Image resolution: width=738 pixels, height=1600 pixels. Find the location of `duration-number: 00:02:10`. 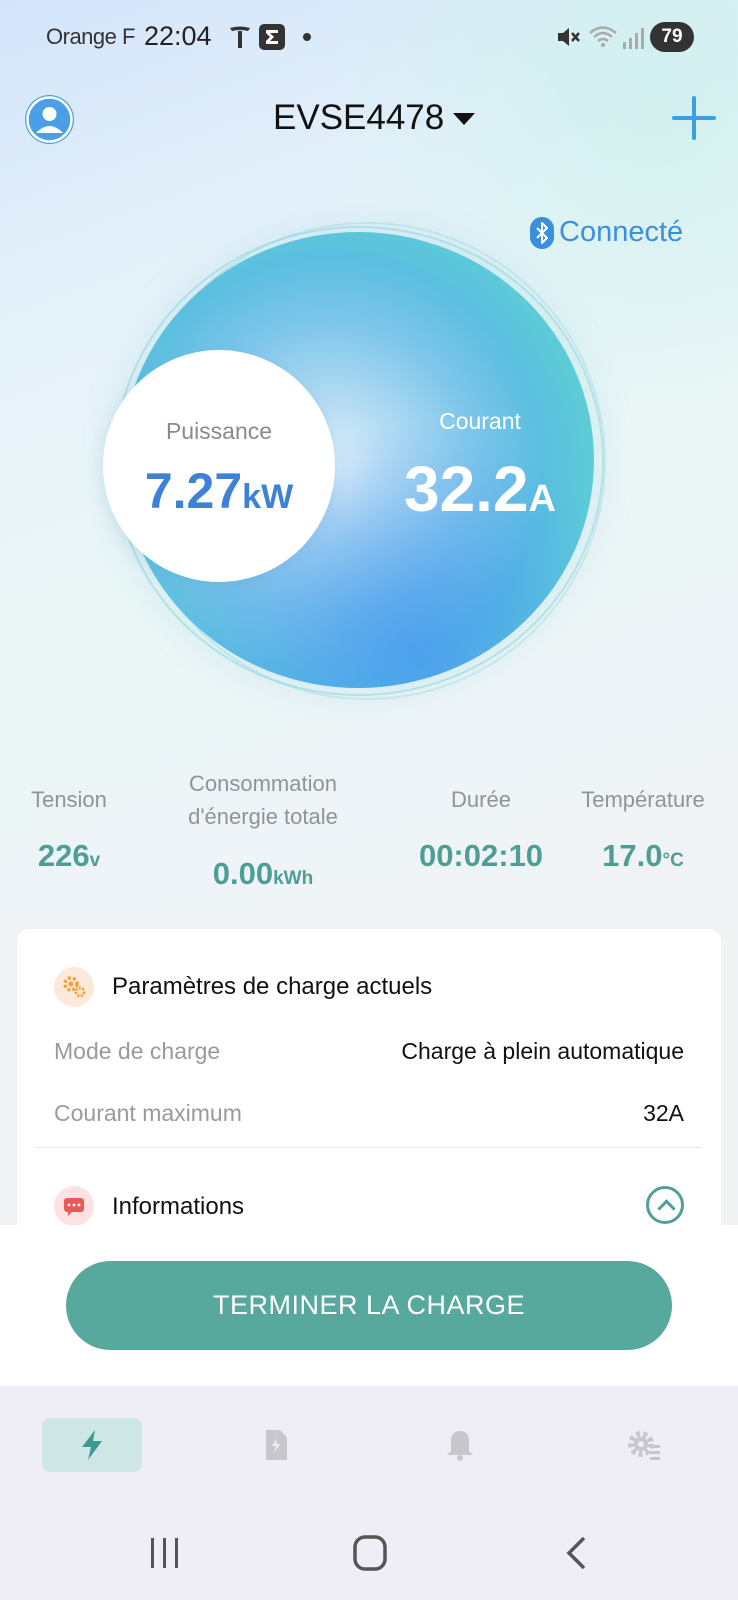

duration-number: 00:02:10 is located at coordinates (481, 855).